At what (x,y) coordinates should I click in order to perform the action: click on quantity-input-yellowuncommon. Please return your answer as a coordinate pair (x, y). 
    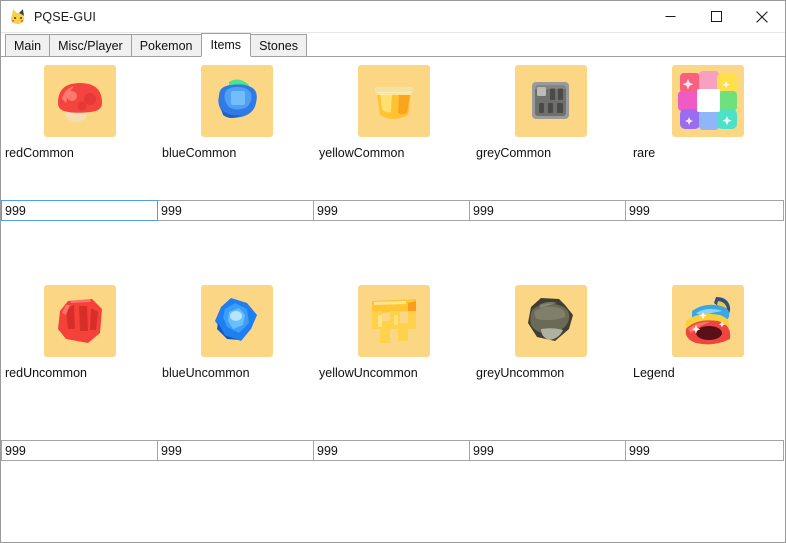
    Looking at the image, I should click on (391, 450).